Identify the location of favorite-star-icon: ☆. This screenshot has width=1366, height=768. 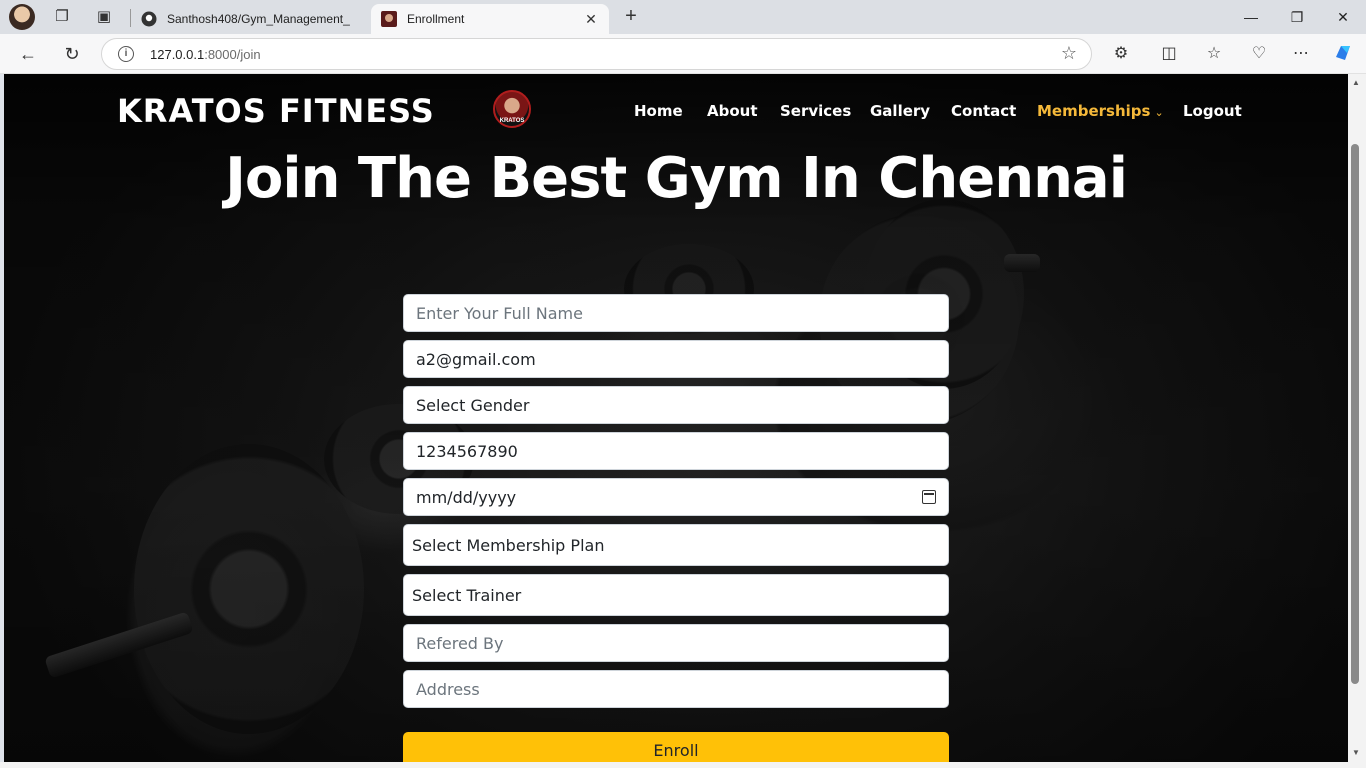
(1069, 53).